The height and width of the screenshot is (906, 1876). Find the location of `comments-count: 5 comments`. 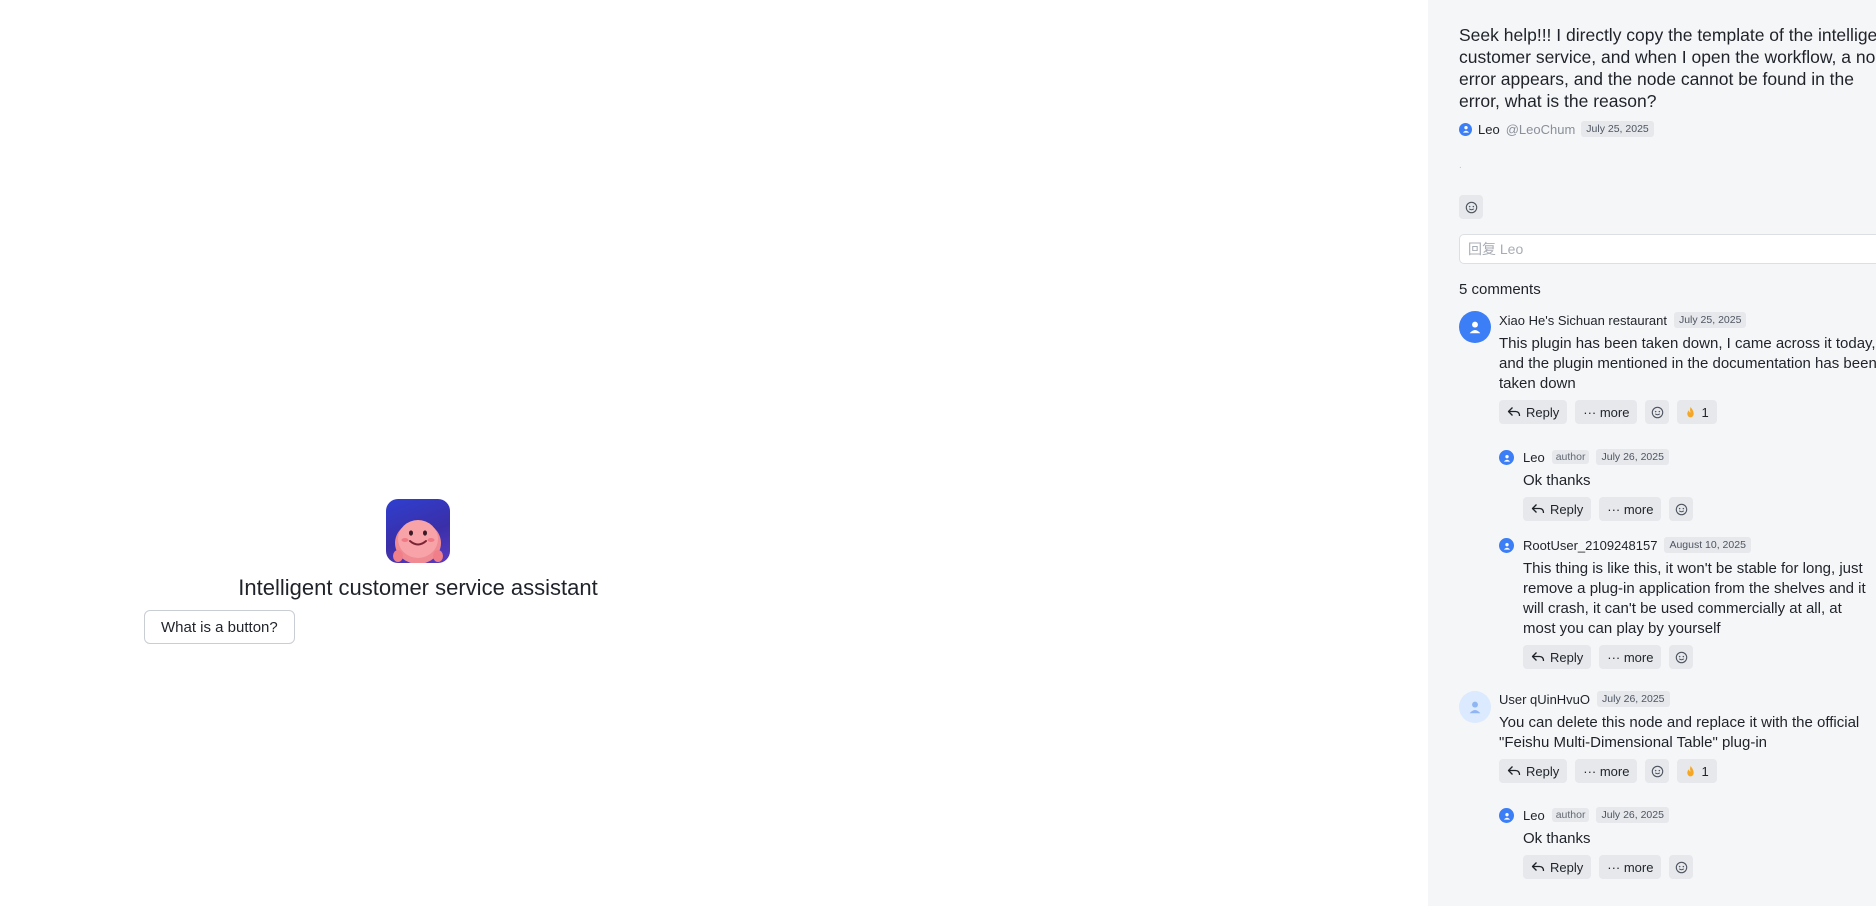

comments-count: 5 comments is located at coordinates (1500, 289).